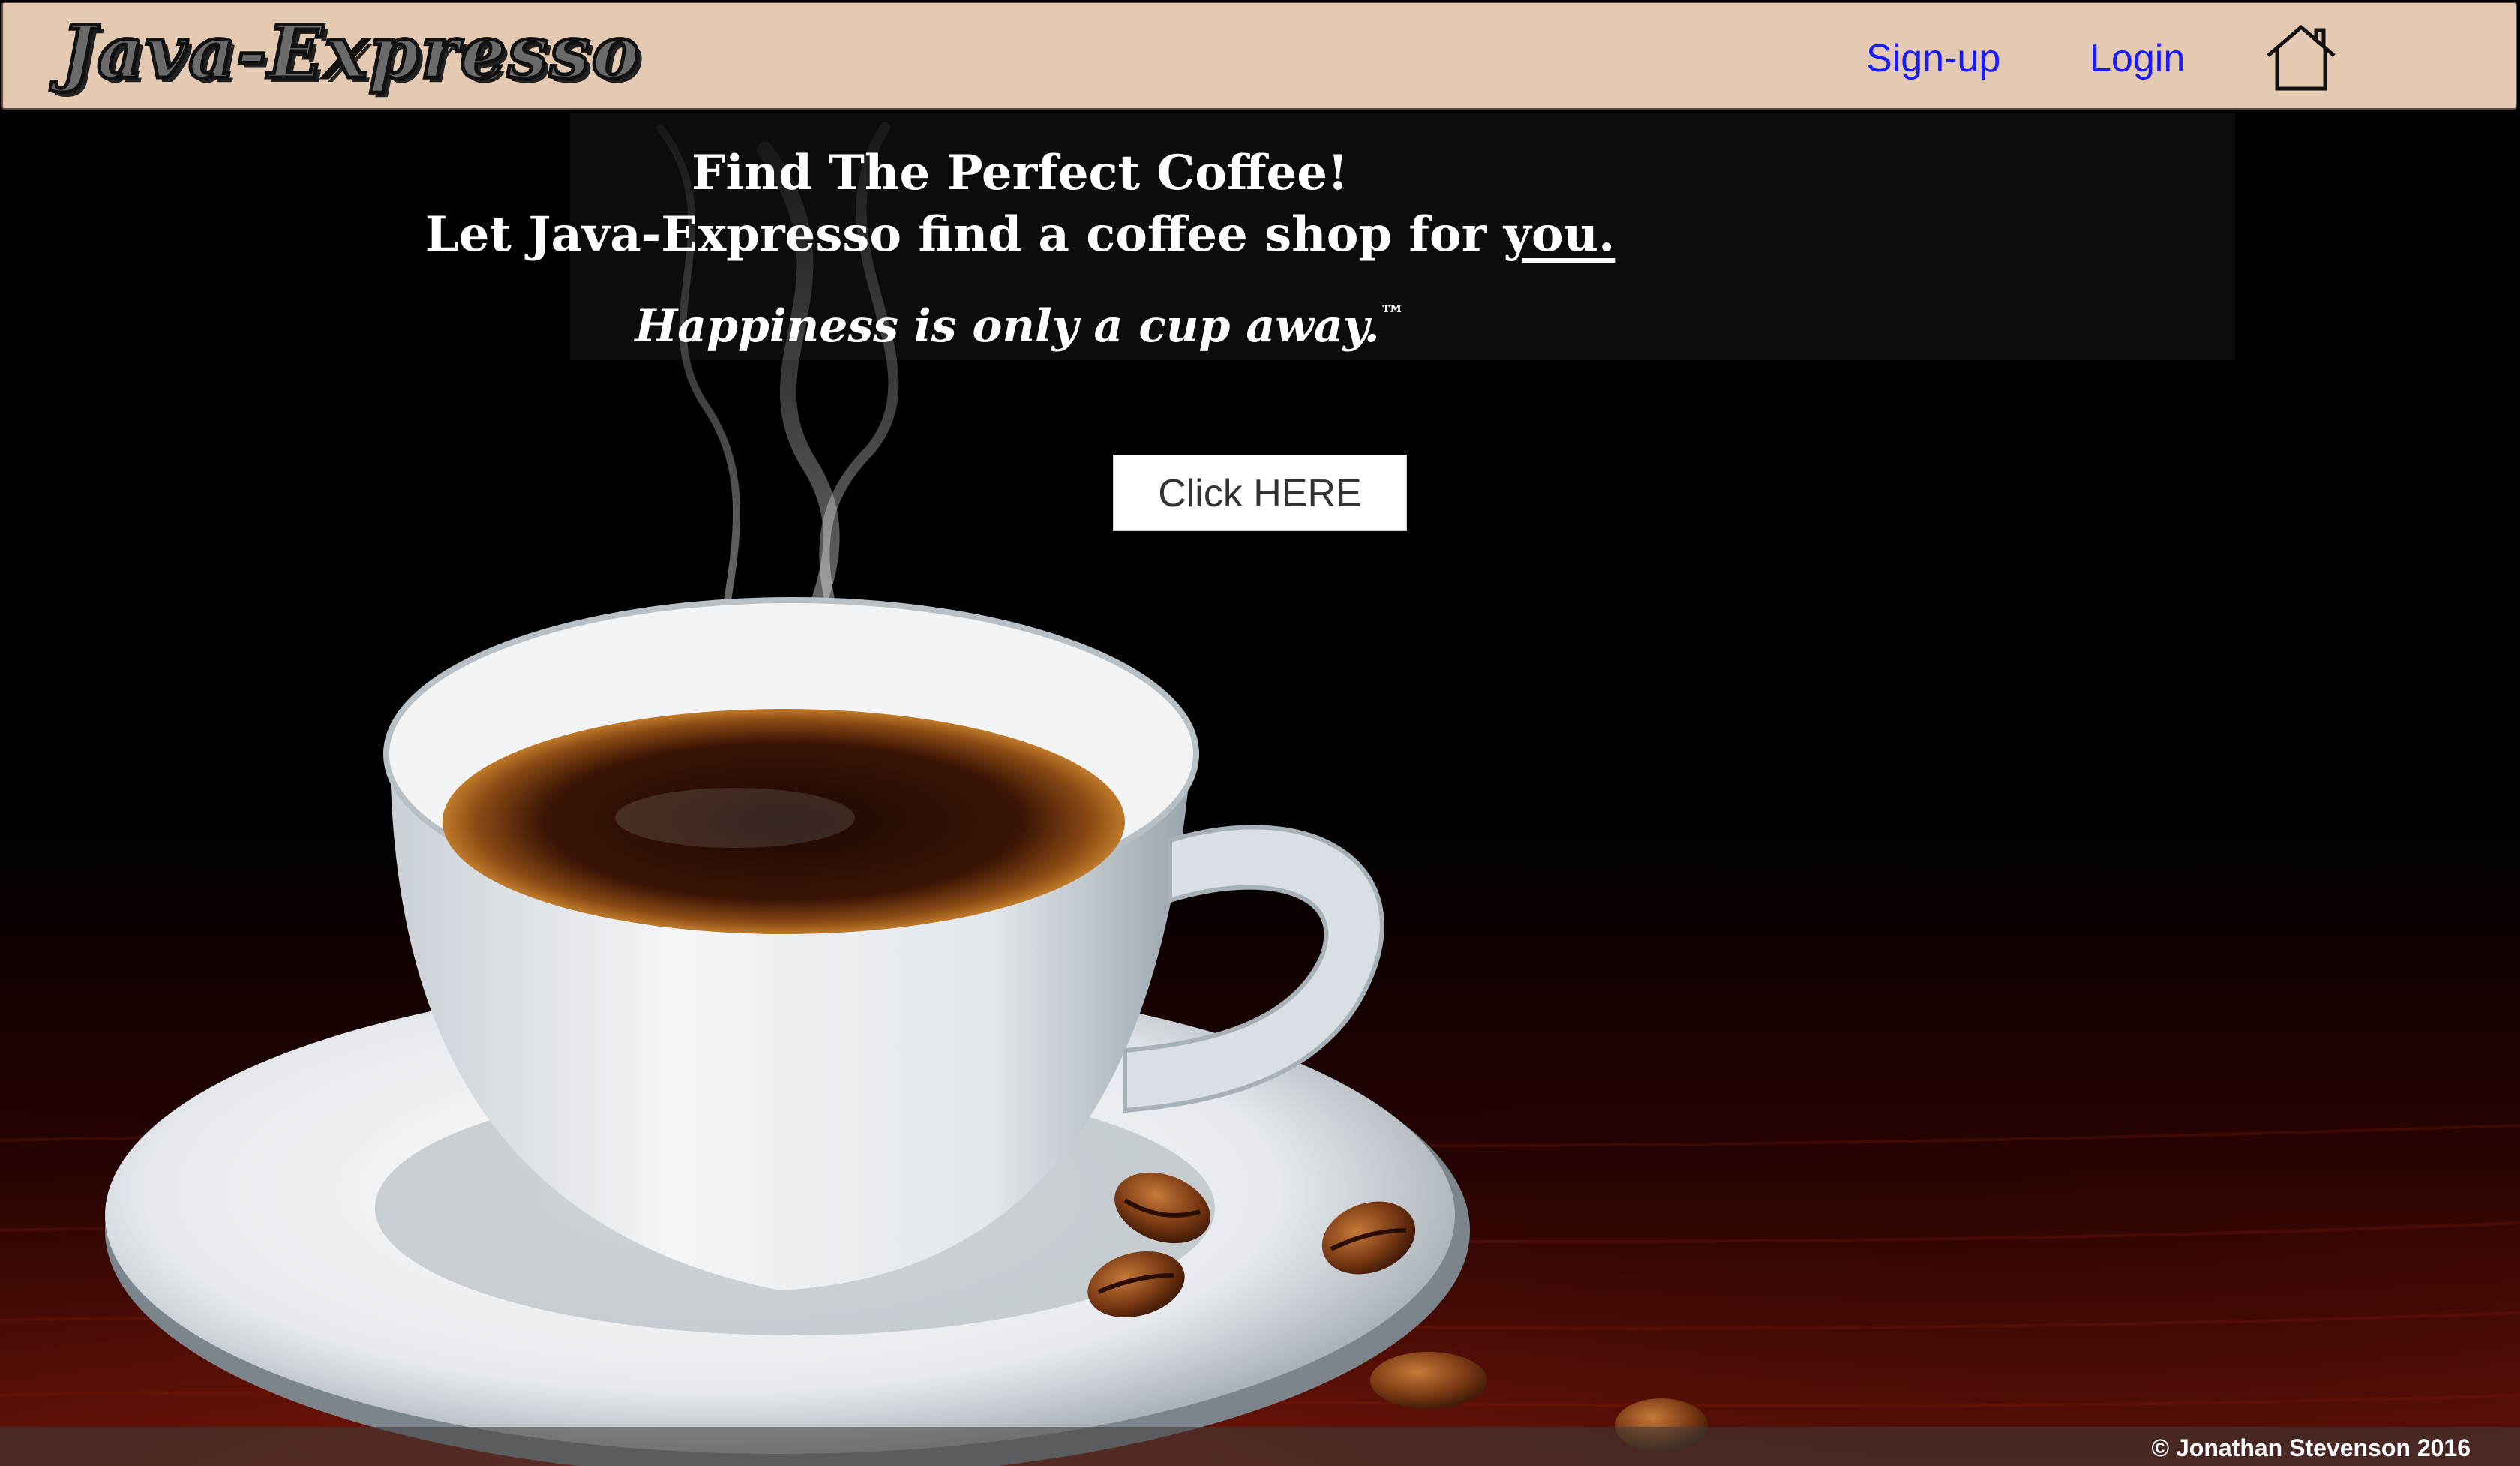 The height and width of the screenshot is (1466, 2520). What do you see at coordinates (1260, 493) in the screenshot?
I see `click-here-button: Click HERE` at bounding box center [1260, 493].